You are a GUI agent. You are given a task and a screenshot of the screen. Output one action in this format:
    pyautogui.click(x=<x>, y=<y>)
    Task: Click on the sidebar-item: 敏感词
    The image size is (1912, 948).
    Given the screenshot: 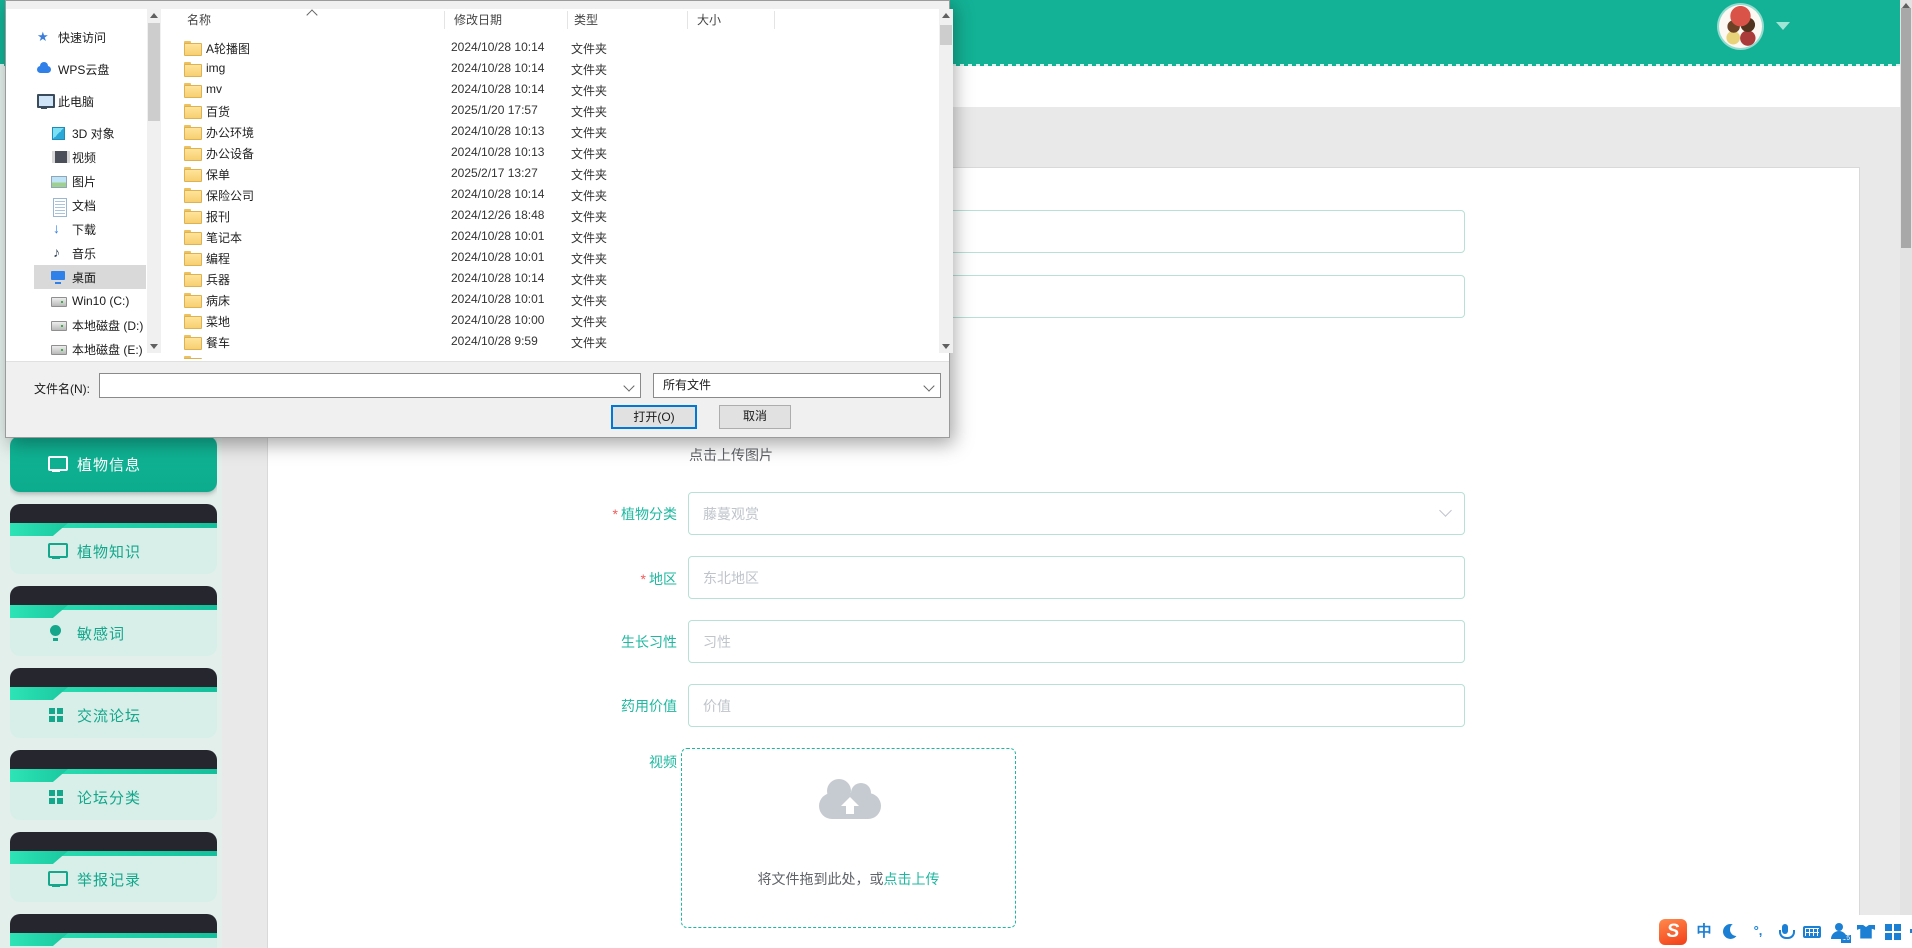 What is the action you would take?
    pyautogui.click(x=113, y=621)
    